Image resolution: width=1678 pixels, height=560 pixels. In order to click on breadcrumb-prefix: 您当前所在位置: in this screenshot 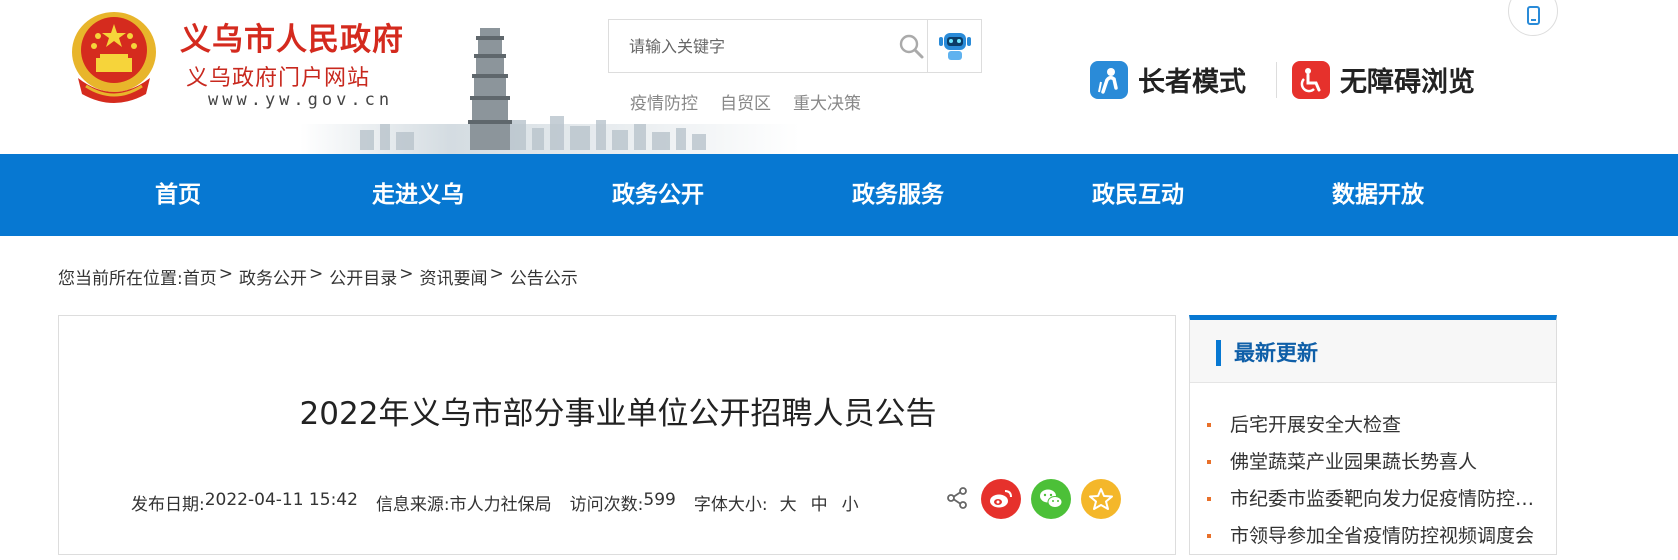, I will do `click(120, 279)`.